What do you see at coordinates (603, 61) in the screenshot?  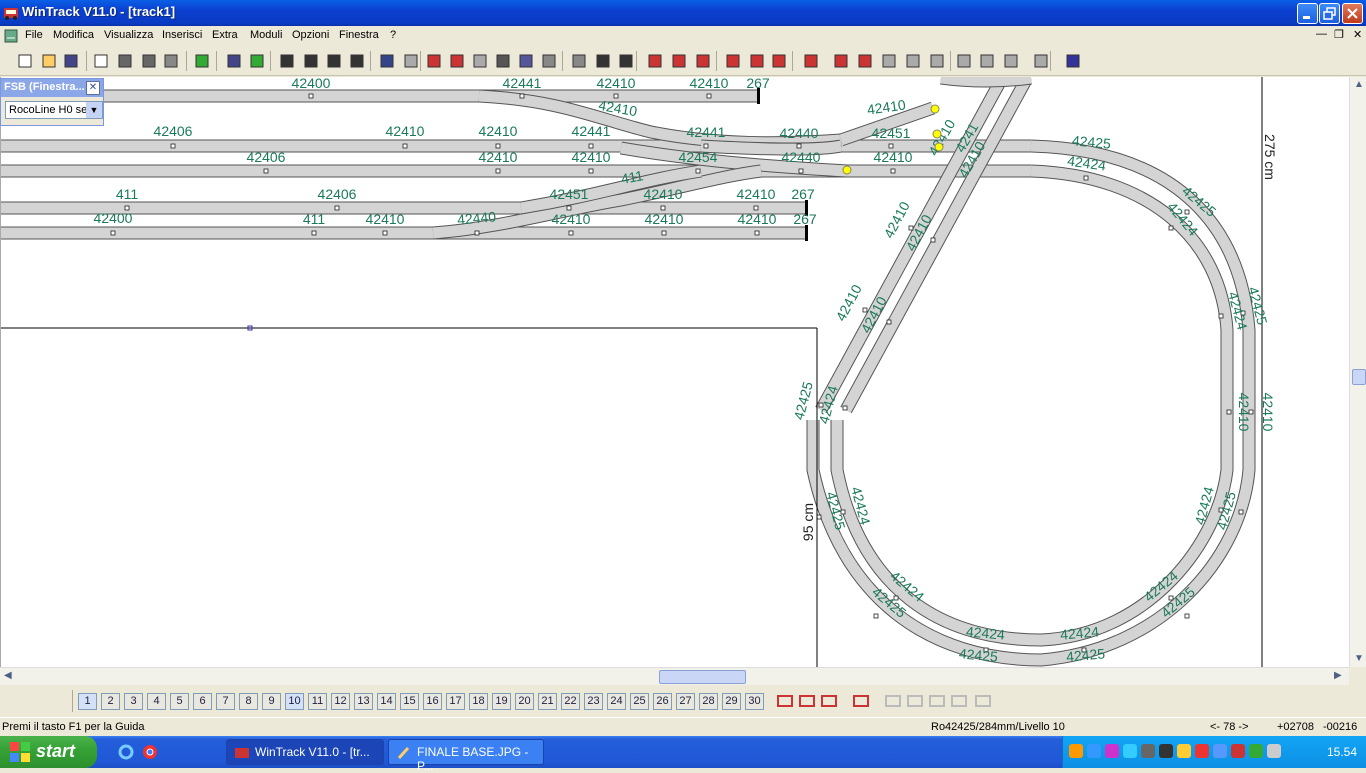 I see `toolbar-tool-24-icon` at bounding box center [603, 61].